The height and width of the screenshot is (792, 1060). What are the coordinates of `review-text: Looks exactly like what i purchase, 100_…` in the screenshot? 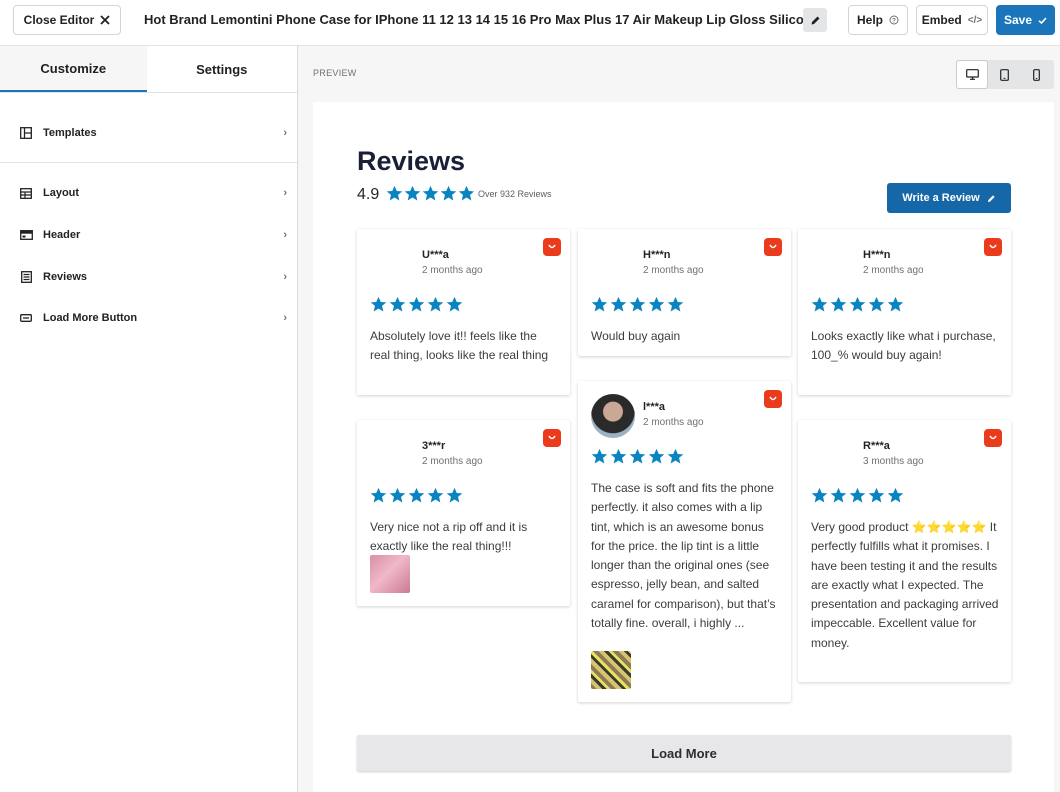 It's located at (903, 346).